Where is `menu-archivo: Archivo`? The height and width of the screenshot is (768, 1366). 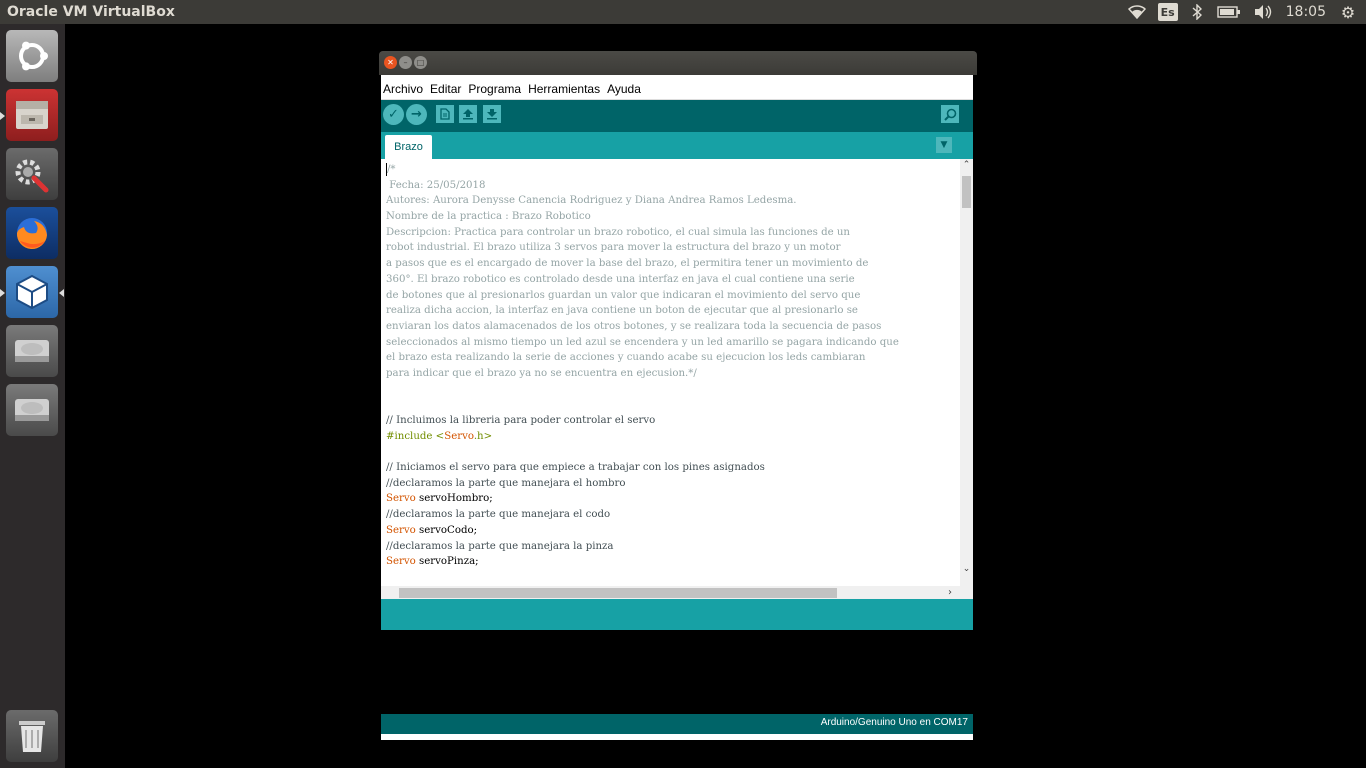
menu-archivo: Archivo is located at coordinates (403, 89).